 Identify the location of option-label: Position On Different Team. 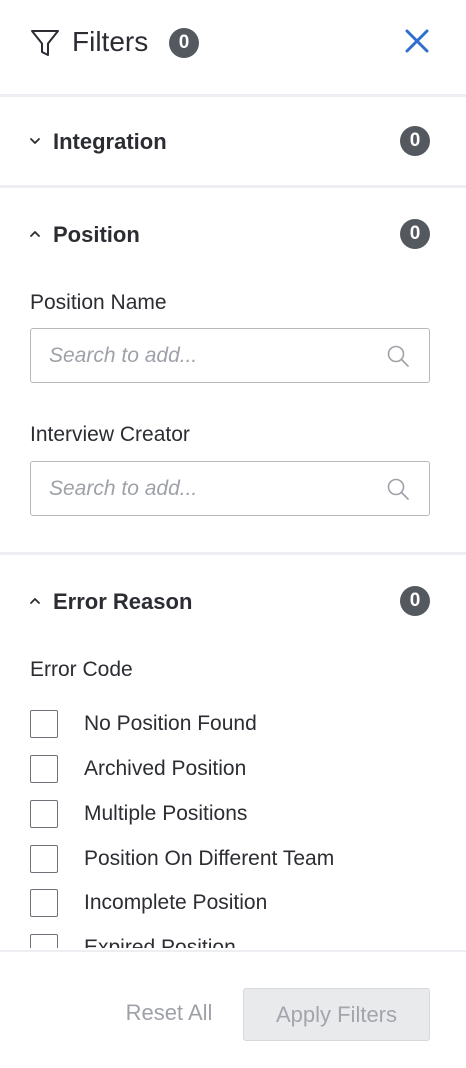
(209, 858).